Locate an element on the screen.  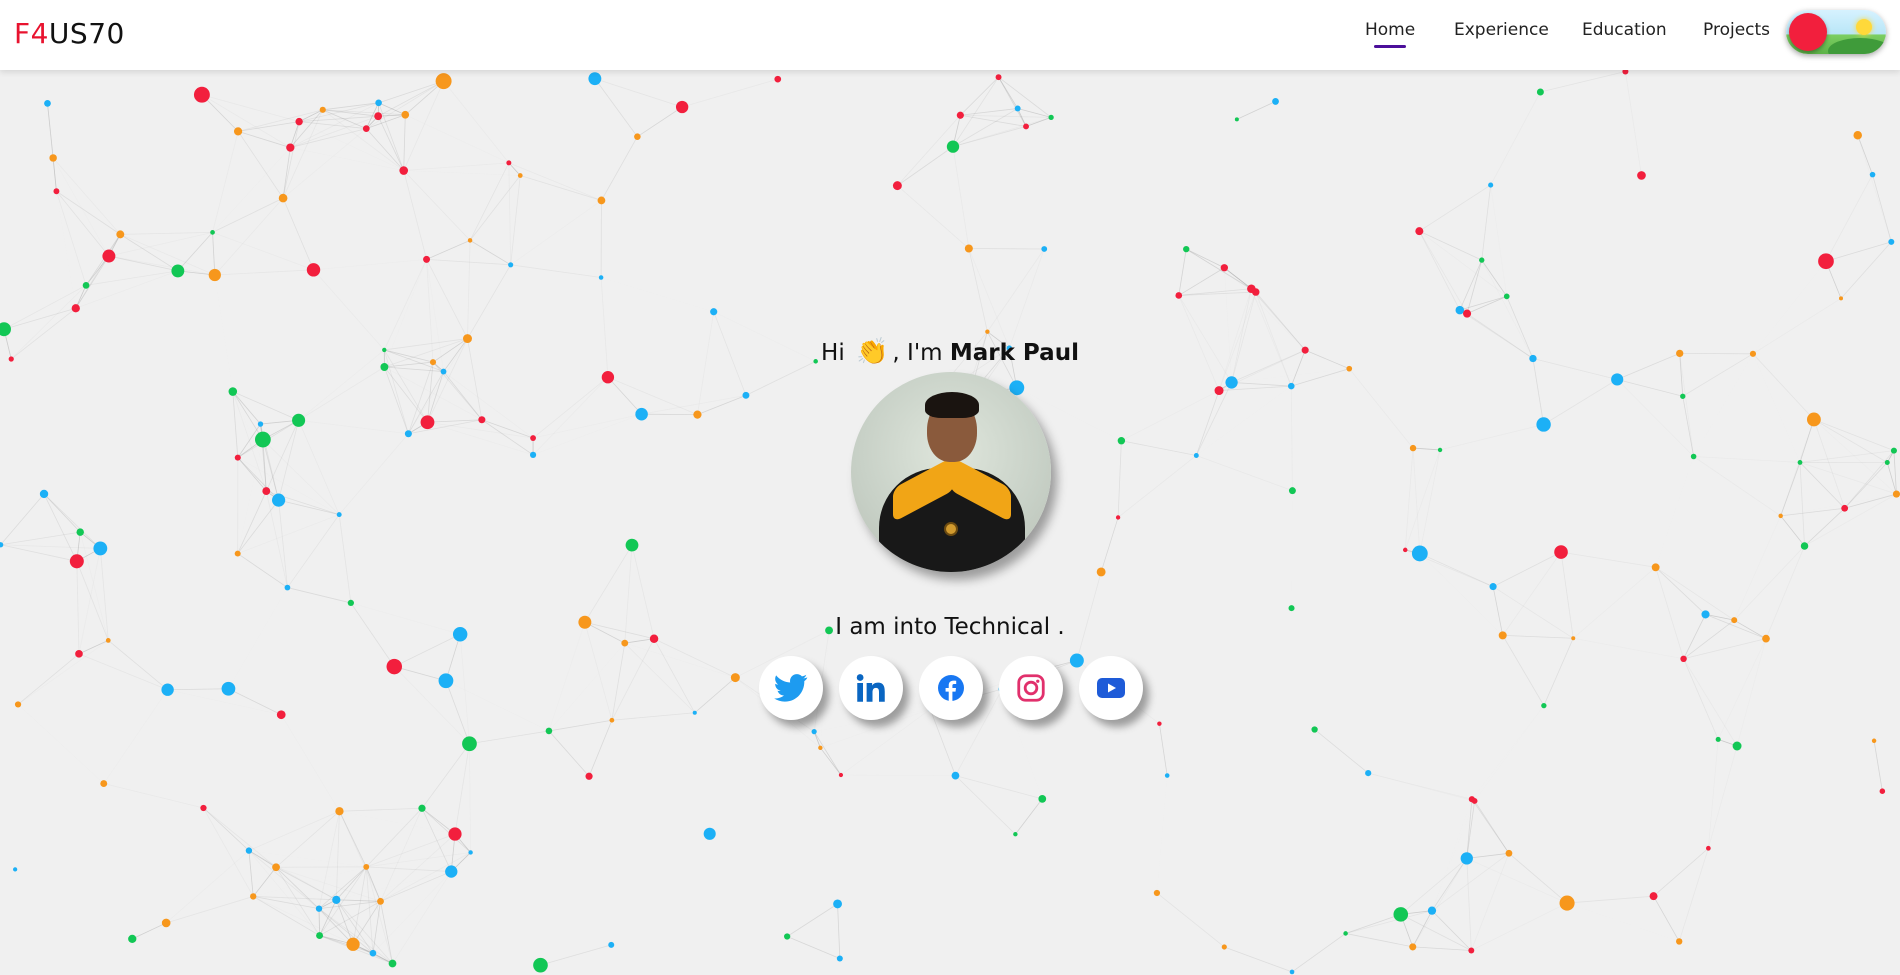
youtube-button is located at coordinates (1111, 688).